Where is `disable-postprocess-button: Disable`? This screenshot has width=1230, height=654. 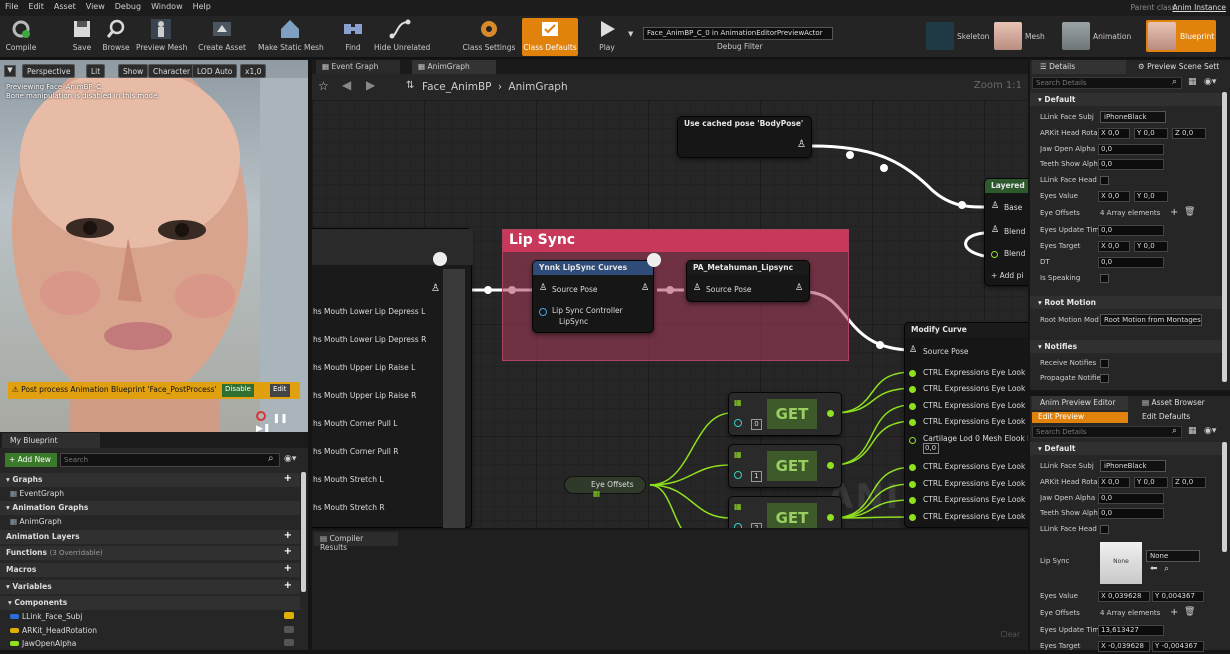
disable-postprocess-button: Disable is located at coordinates (238, 390).